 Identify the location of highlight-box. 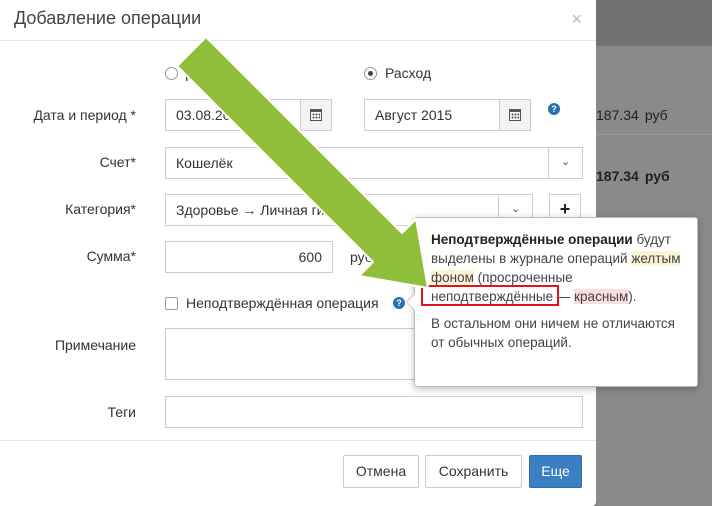
(490, 295).